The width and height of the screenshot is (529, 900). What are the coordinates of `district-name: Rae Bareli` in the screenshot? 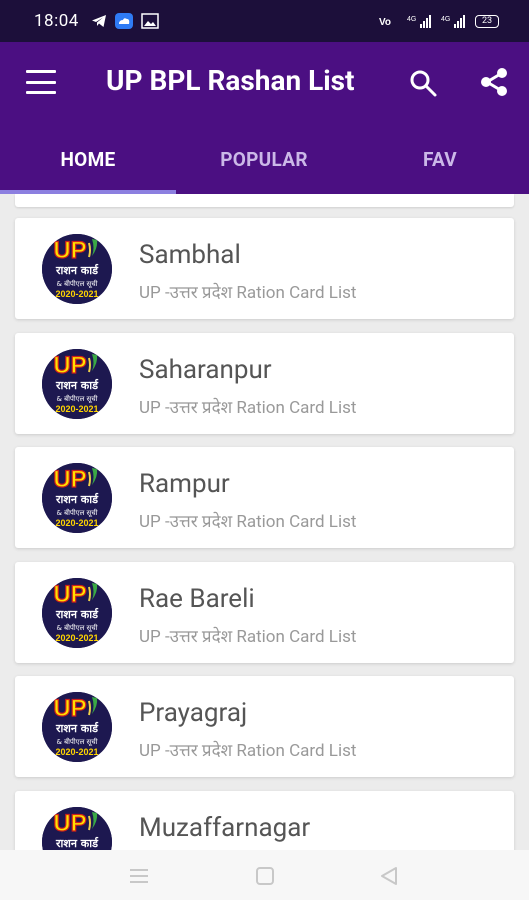 It's located at (197, 598).